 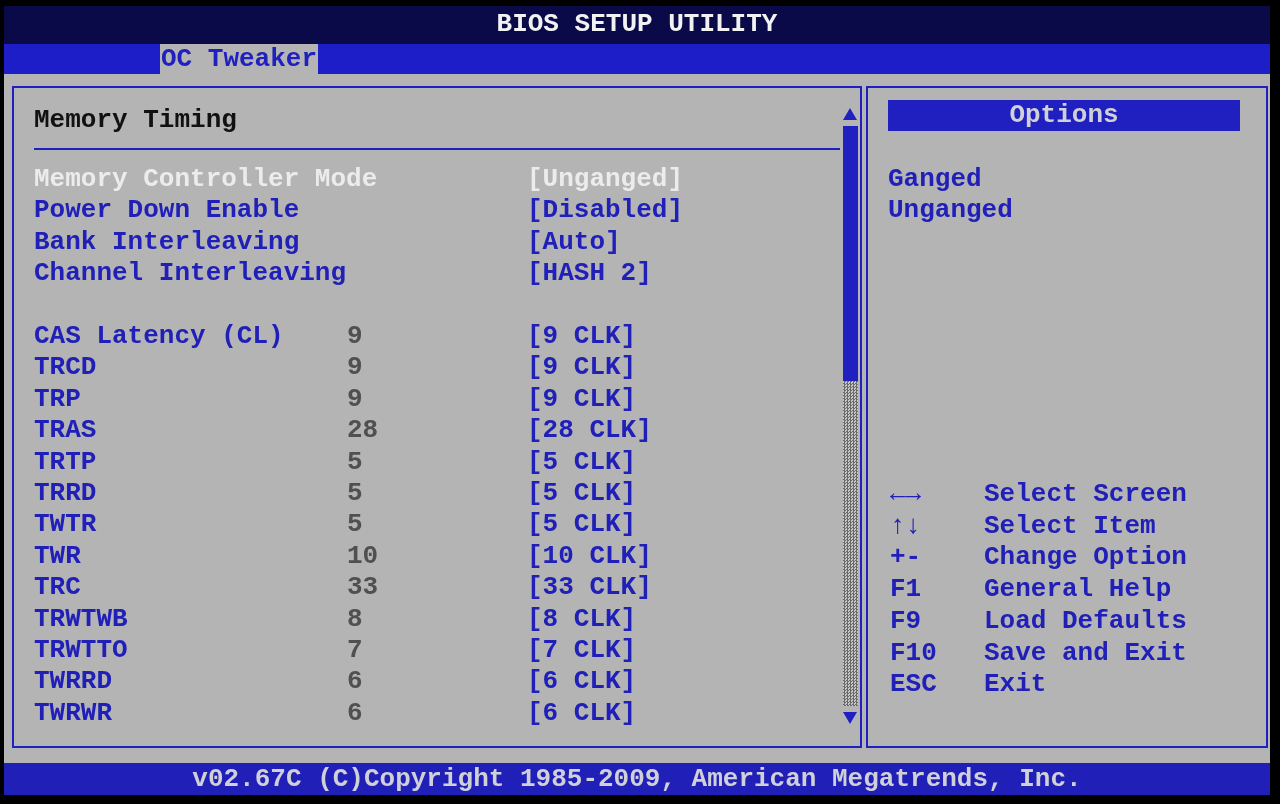 What do you see at coordinates (605, 211) in the screenshot?
I see `setting-value: [Disabled]` at bounding box center [605, 211].